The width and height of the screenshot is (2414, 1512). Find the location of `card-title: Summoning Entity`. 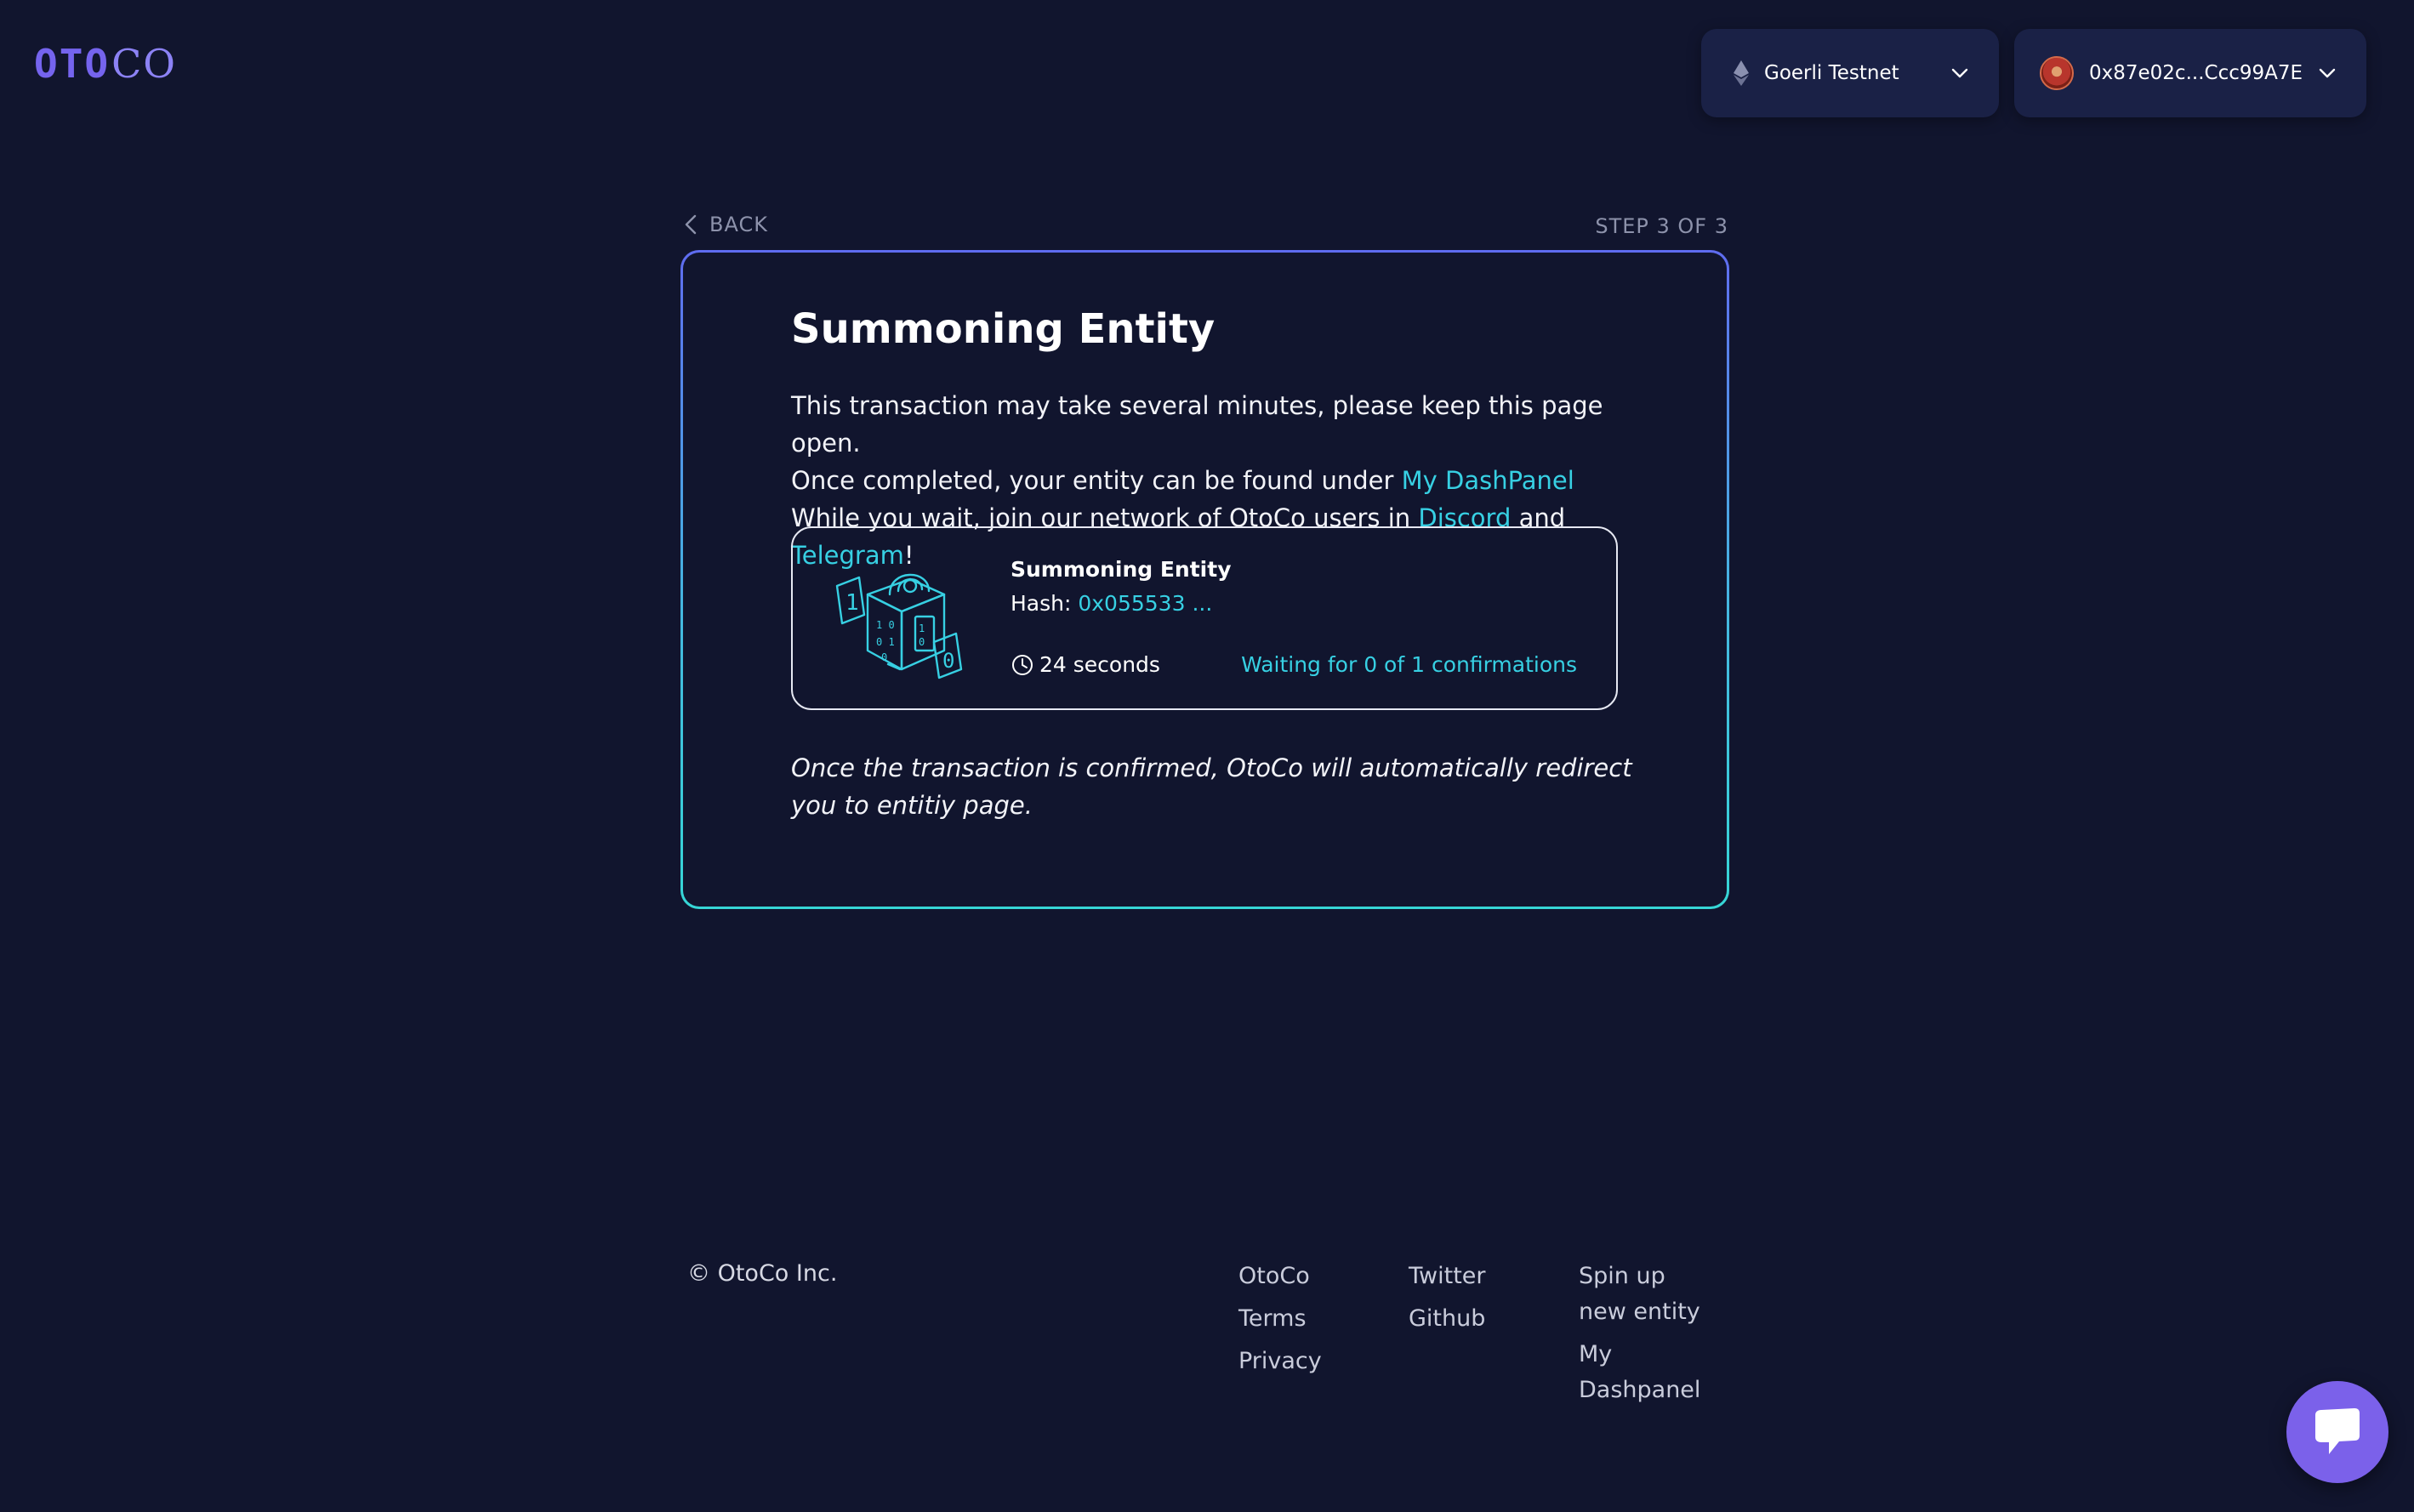

card-title: Summoning Entity is located at coordinates (1004, 329).